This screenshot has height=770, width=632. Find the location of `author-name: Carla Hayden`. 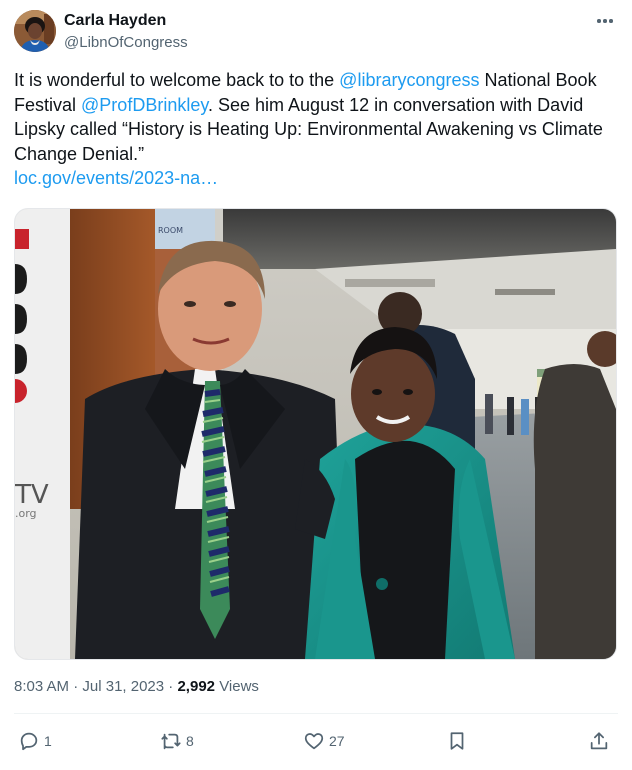

author-name: Carla Hayden is located at coordinates (115, 21).